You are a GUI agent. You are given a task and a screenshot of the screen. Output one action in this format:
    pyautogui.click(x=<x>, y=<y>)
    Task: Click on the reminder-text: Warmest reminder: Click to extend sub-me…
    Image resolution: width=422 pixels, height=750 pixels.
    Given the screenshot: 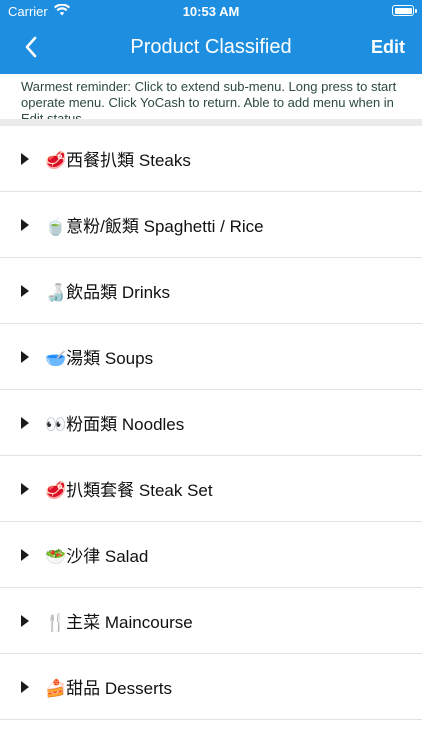 What is the action you would take?
    pyautogui.click(x=209, y=99)
    